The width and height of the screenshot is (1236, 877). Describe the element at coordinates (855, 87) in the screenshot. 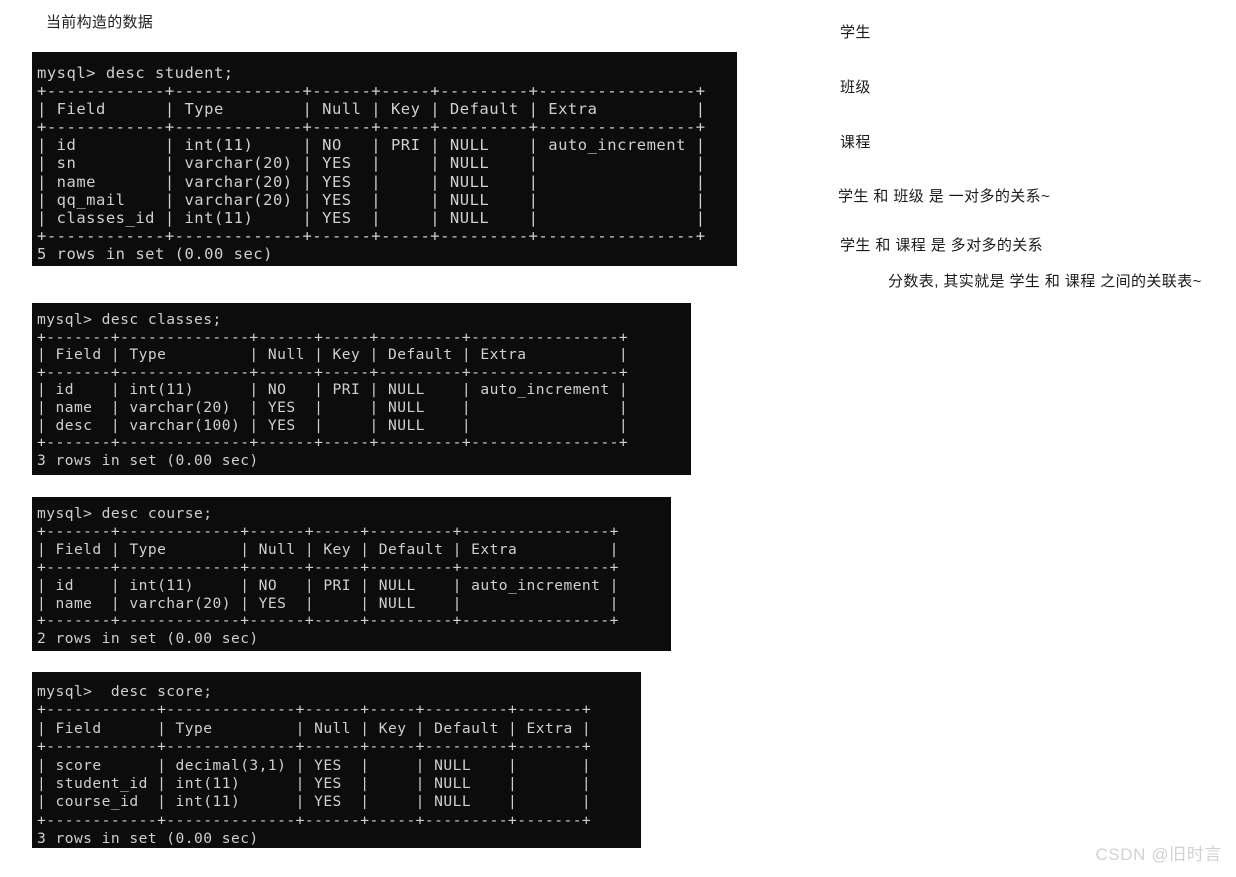

I see `note-entity-classes: 班级` at that location.